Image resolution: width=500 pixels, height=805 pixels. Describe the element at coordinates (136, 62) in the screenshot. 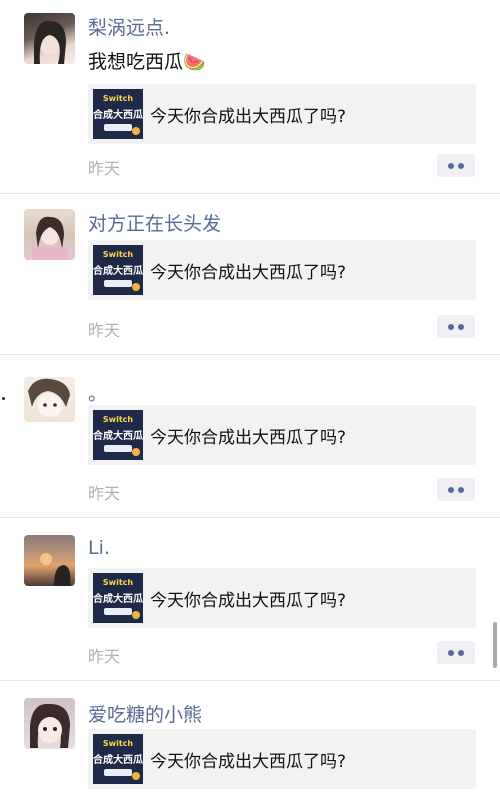

I see `post-text-body: 我想吃西瓜` at that location.